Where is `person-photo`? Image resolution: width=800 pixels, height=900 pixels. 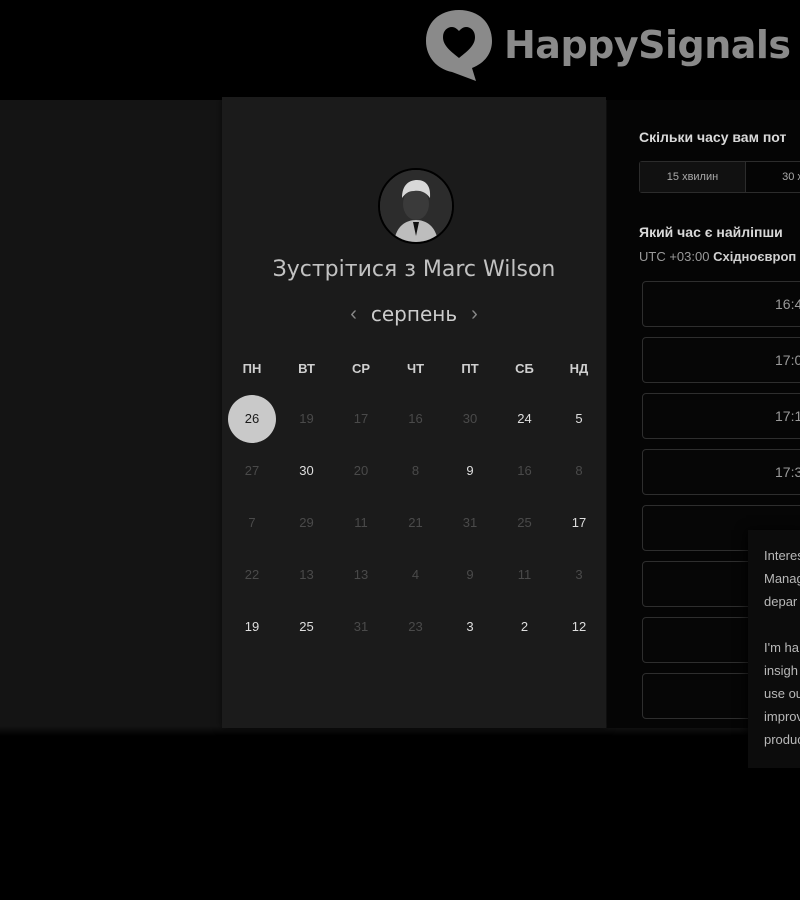 person-photo is located at coordinates (416, 206).